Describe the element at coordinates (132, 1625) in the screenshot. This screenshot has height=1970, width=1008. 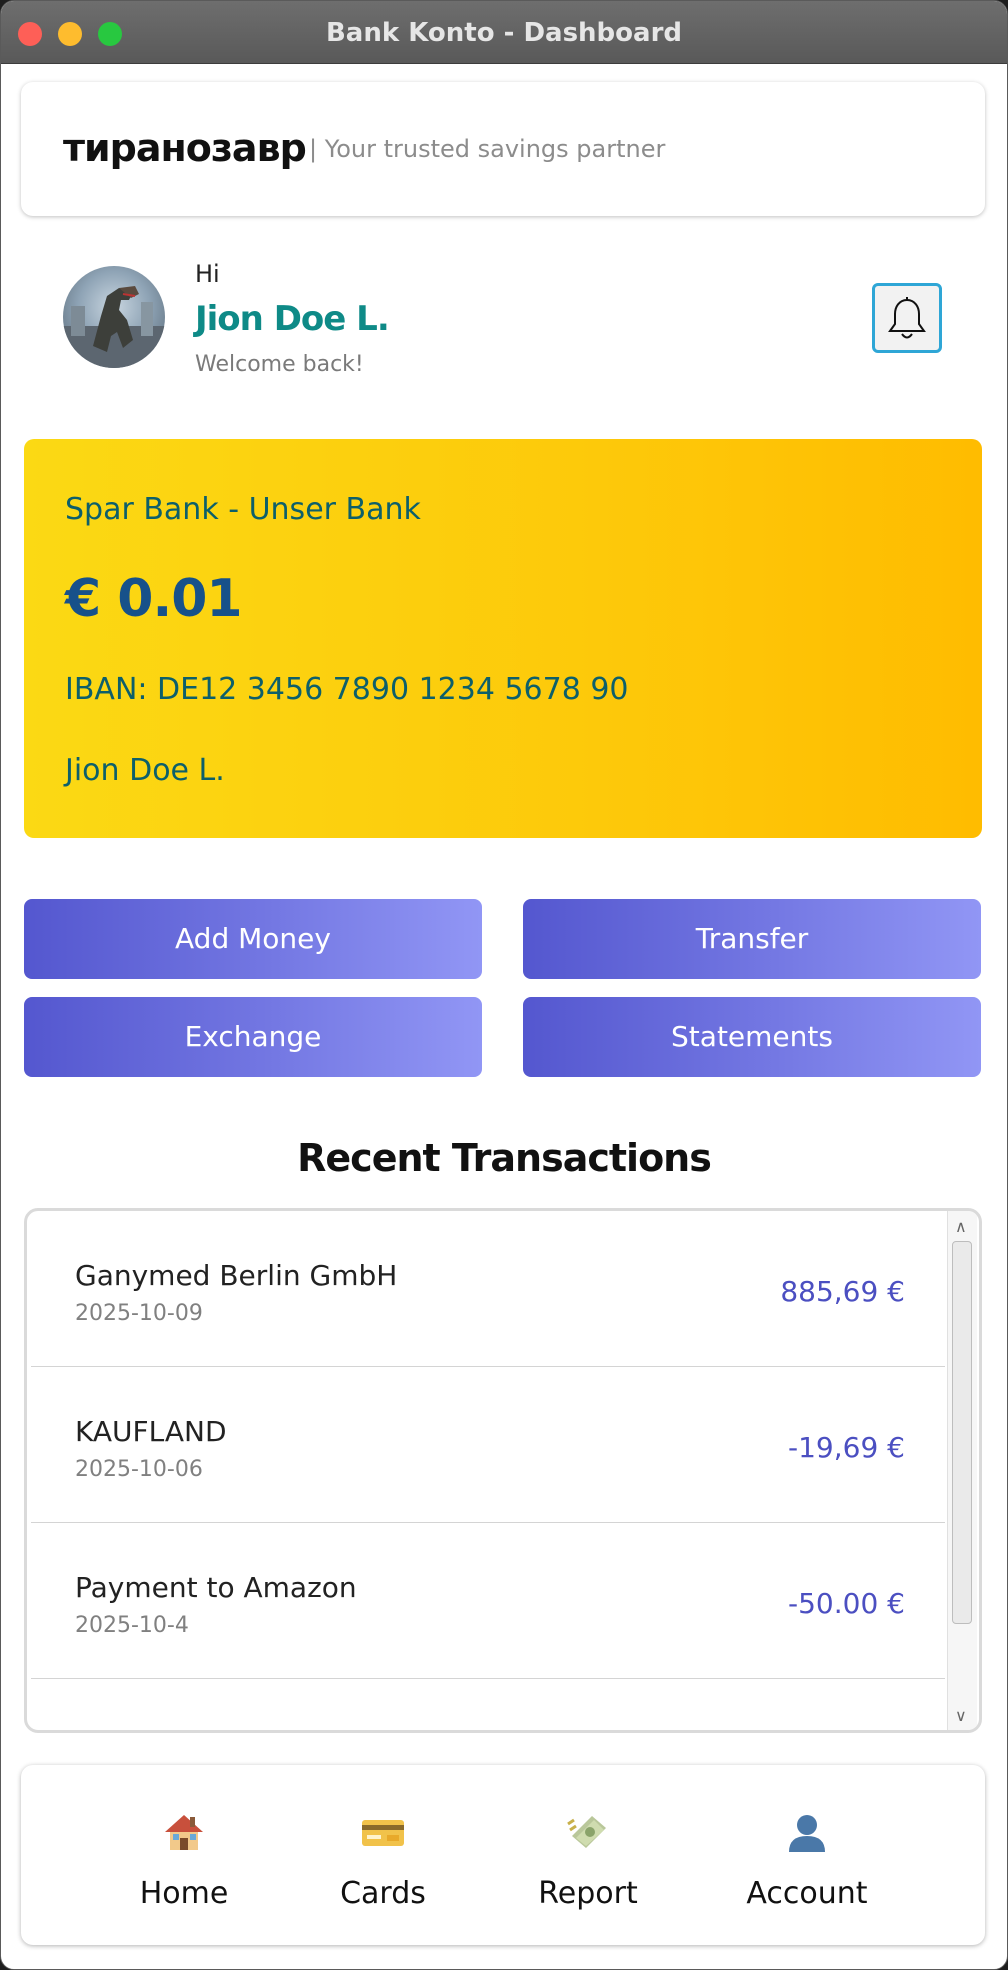
I see `transaction-date: 2025-10-4` at that location.